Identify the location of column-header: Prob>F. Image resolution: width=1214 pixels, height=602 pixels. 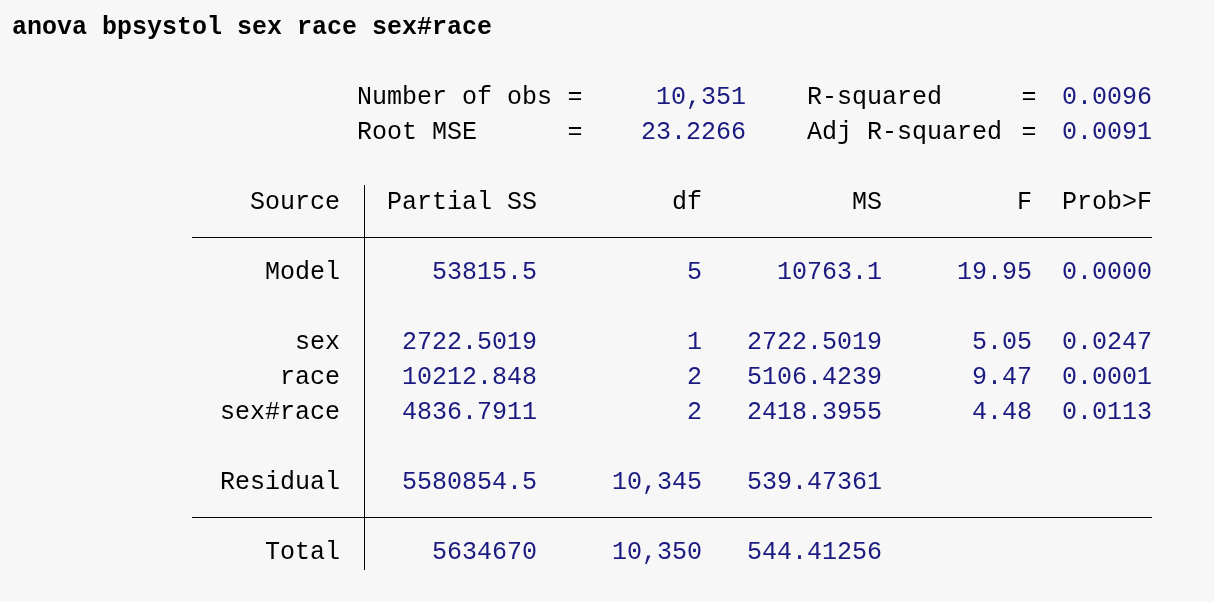
(1106, 203).